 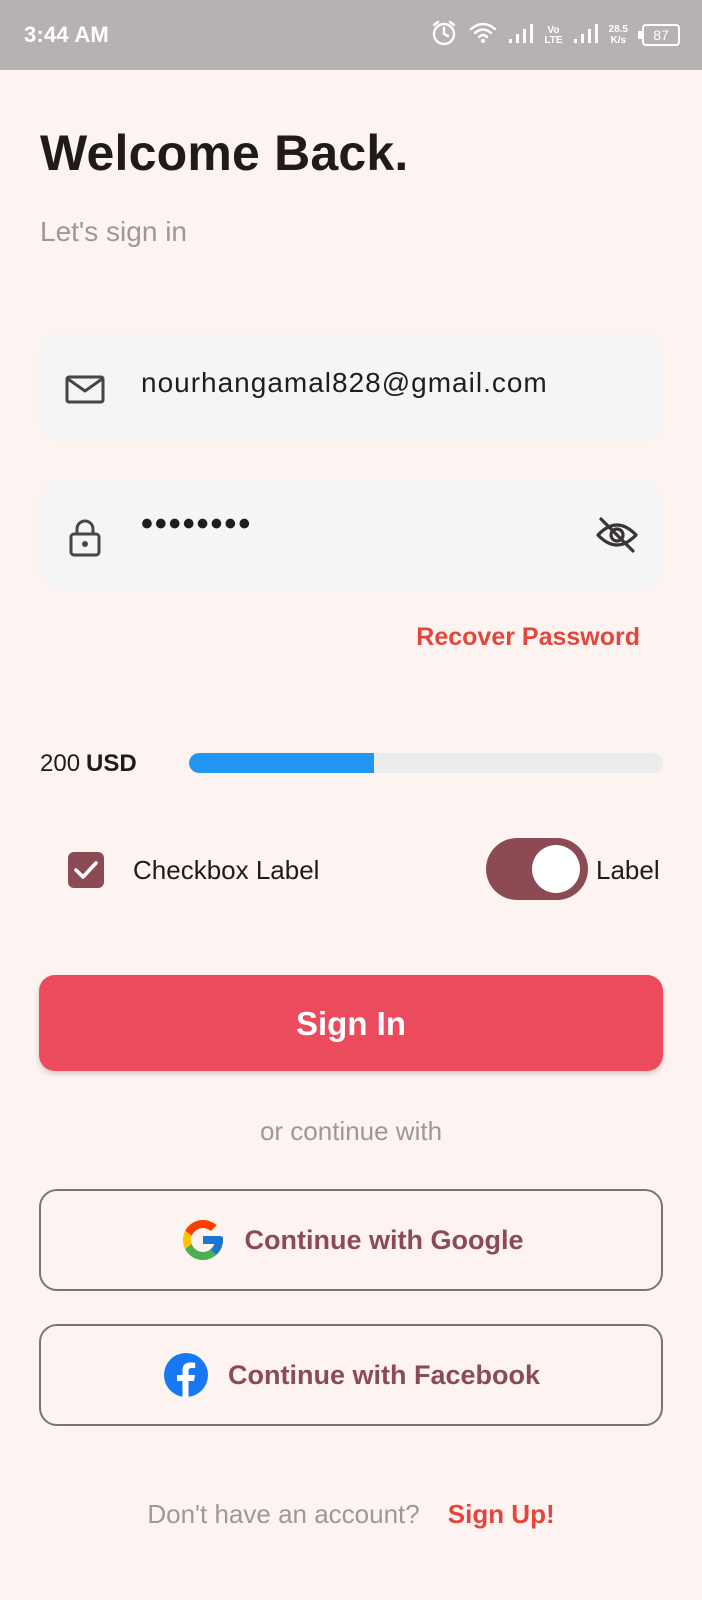 I want to click on facebook-icon, so click(x=186, y=1375).